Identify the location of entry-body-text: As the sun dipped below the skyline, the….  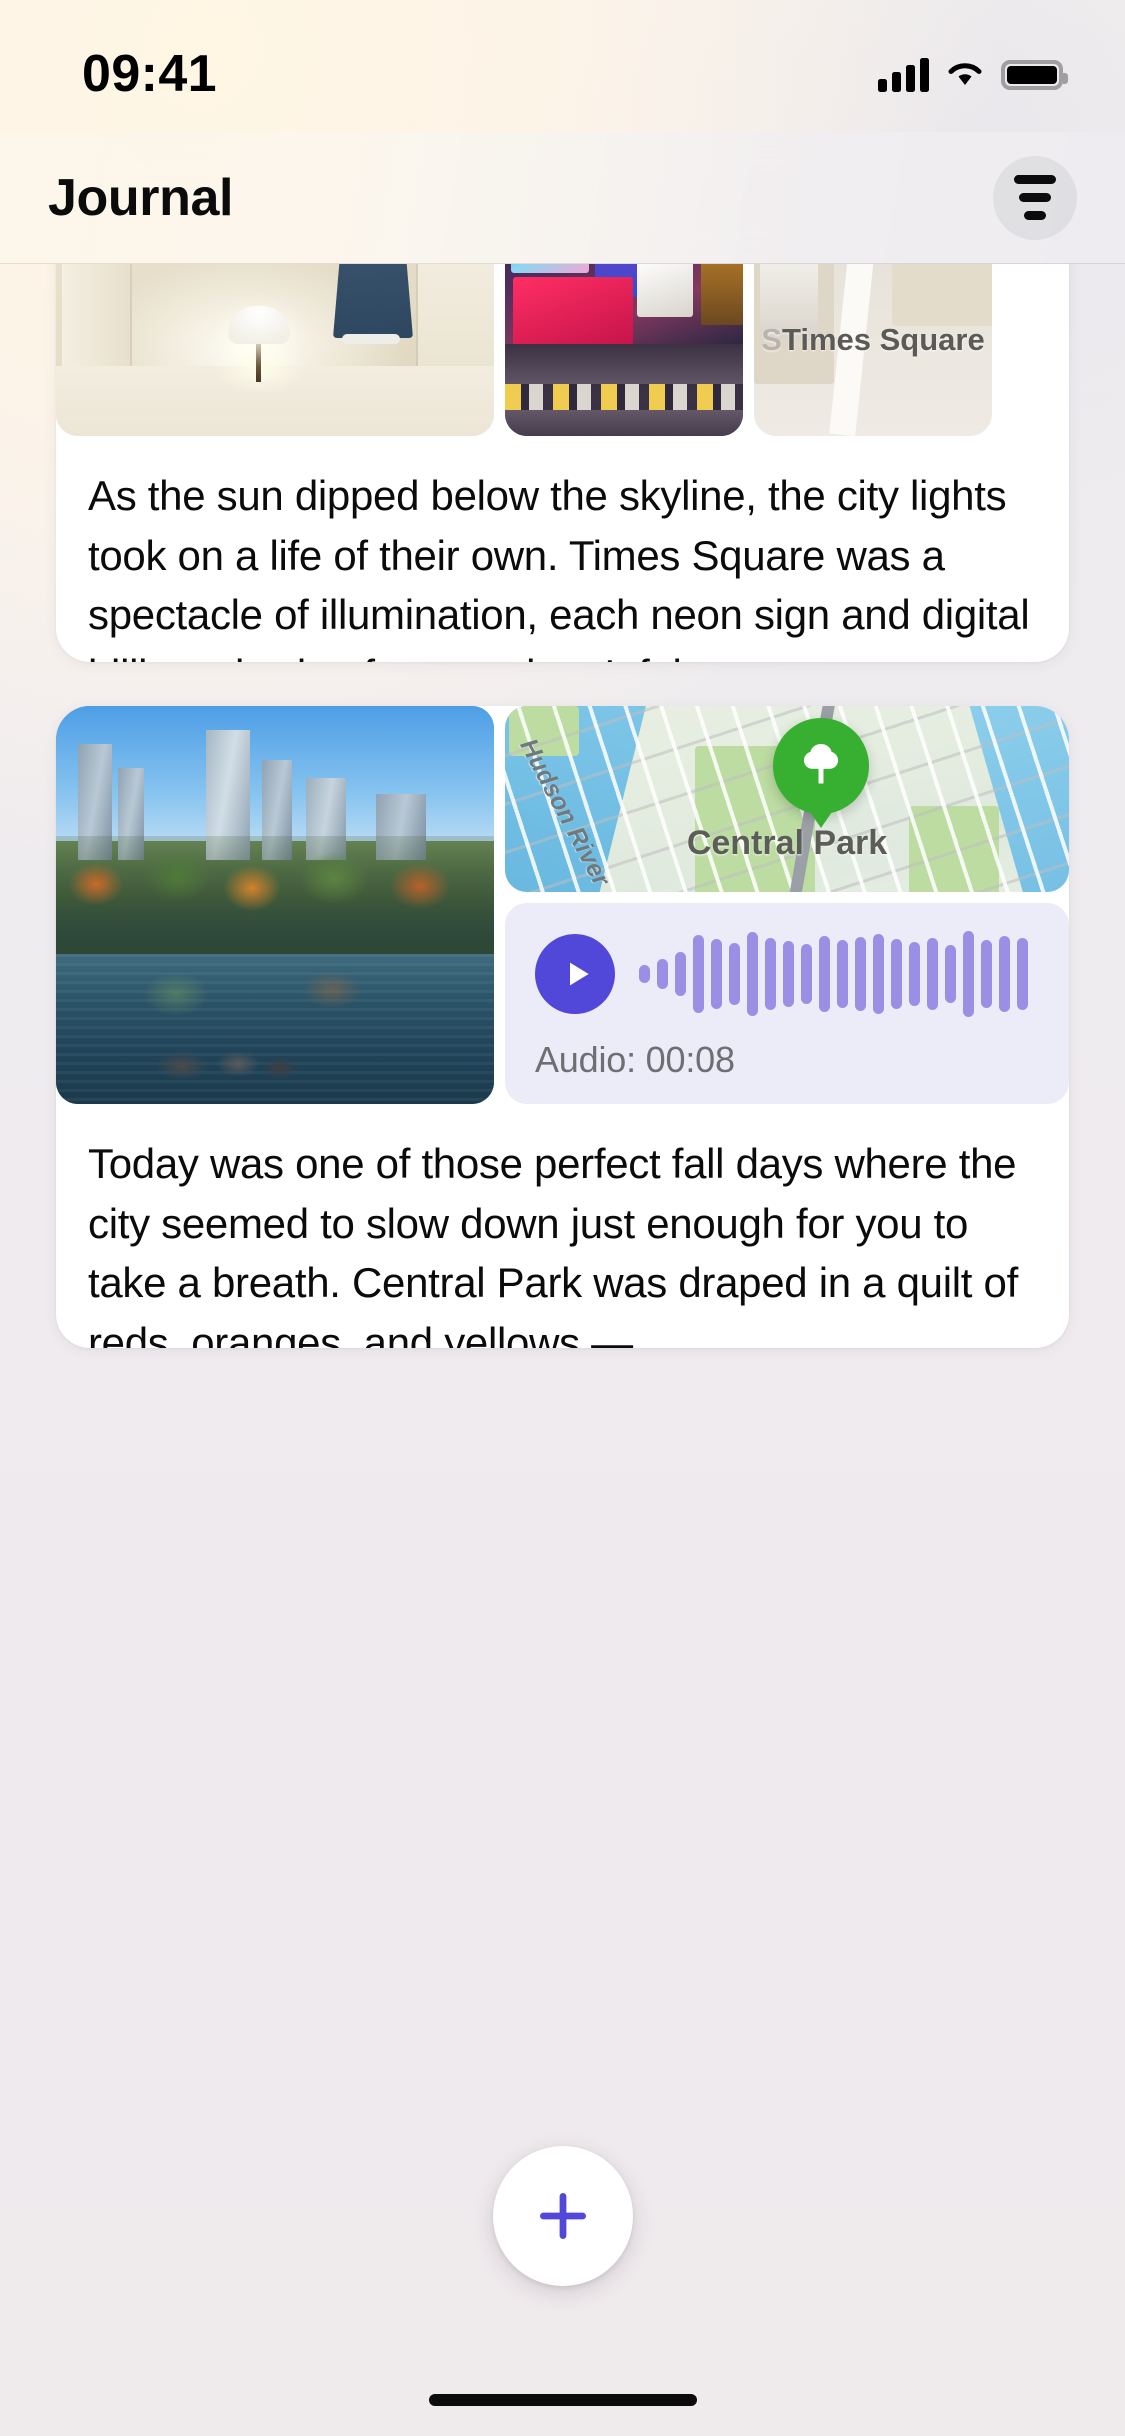
(559, 567).